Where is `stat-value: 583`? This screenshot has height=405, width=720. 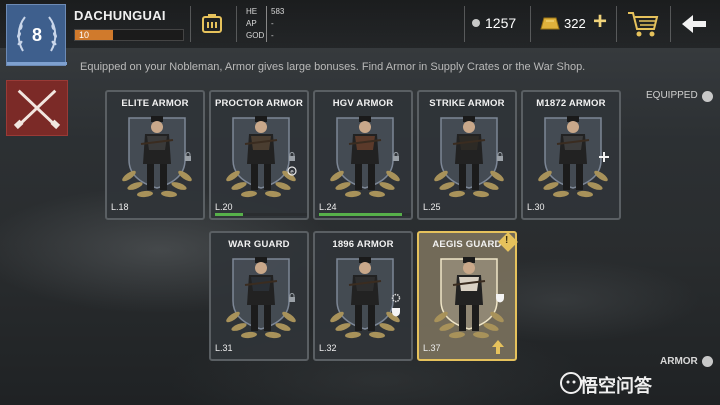
stat-value: 583 is located at coordinates (275, 12).